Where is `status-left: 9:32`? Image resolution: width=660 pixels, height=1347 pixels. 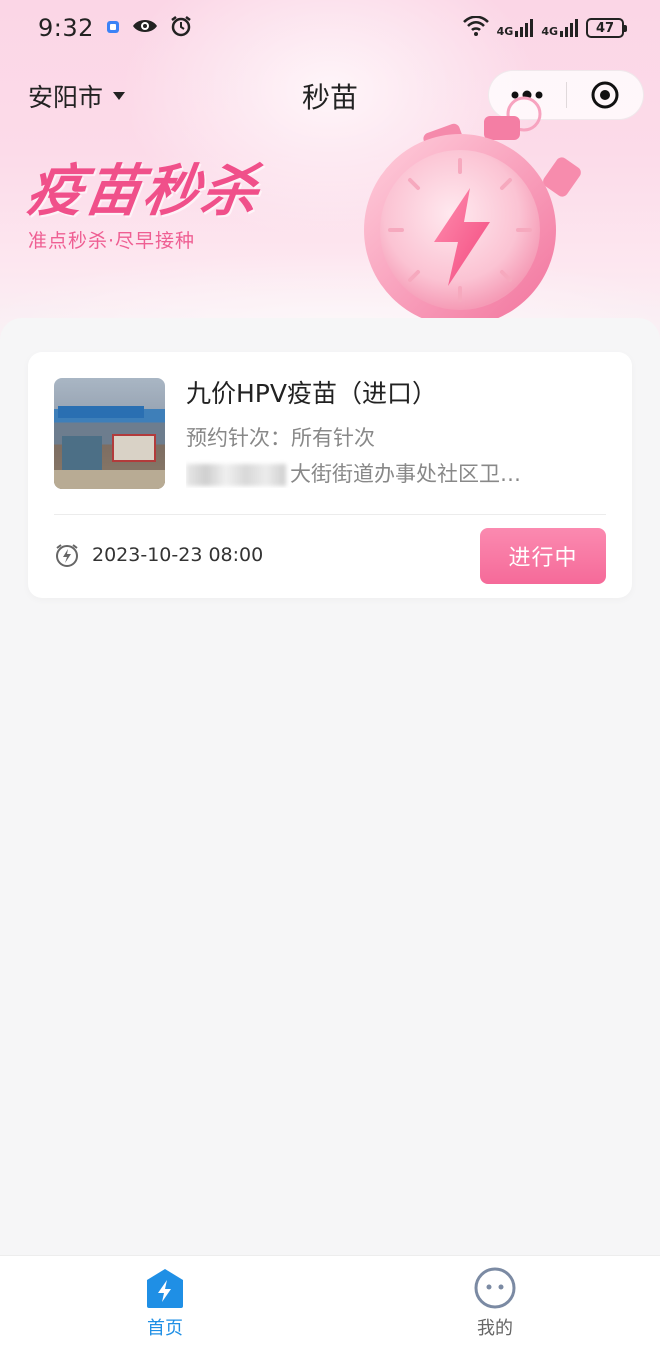
status-left: 9:32 is located at coordinates (115, 28).